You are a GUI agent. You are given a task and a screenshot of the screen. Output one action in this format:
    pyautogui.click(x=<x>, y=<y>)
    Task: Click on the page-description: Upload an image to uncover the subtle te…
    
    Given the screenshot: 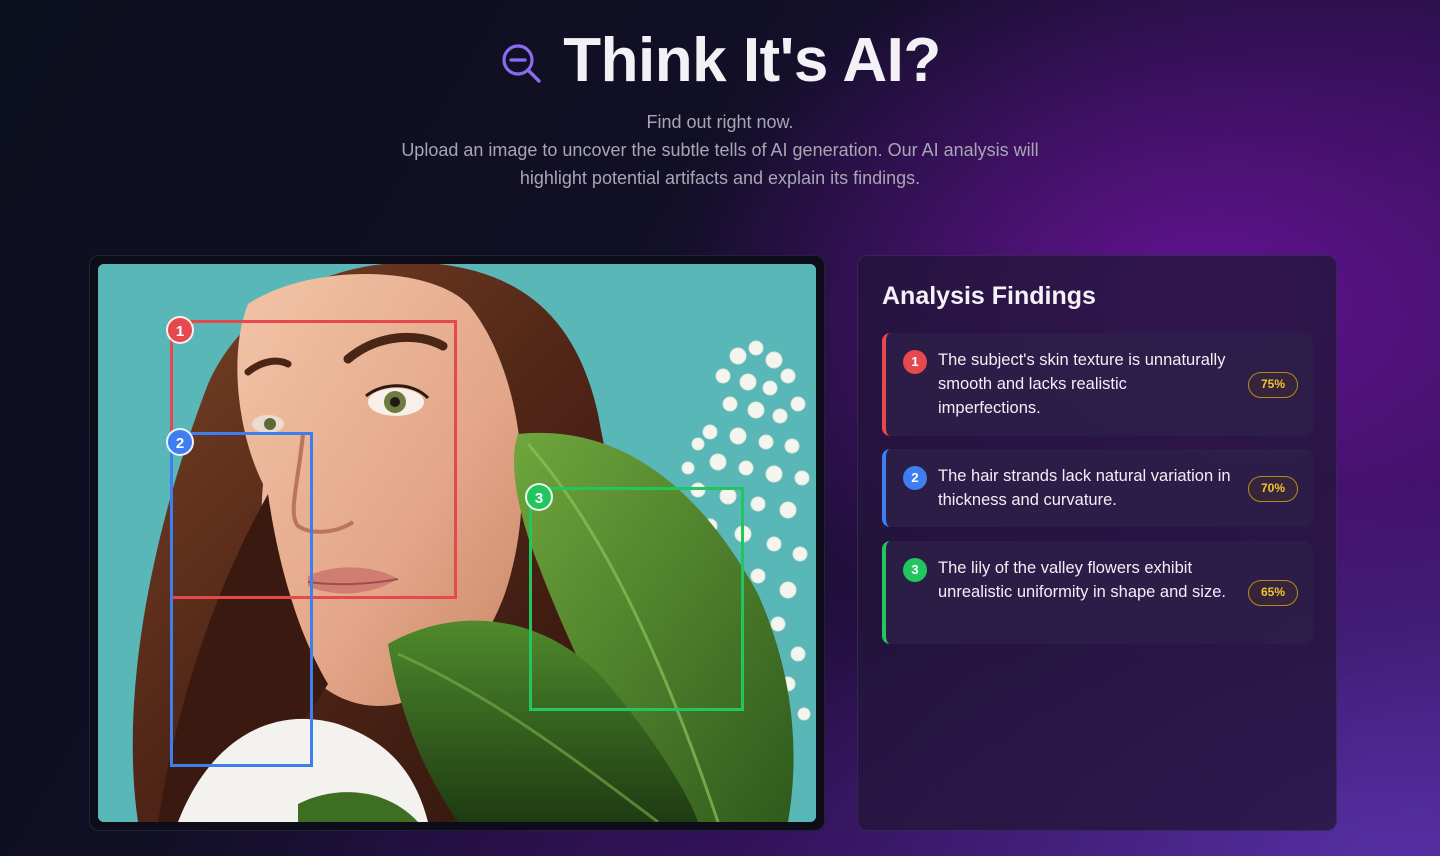 What is the action you would take?
    pyautogui.click(x=720, y=164)
    